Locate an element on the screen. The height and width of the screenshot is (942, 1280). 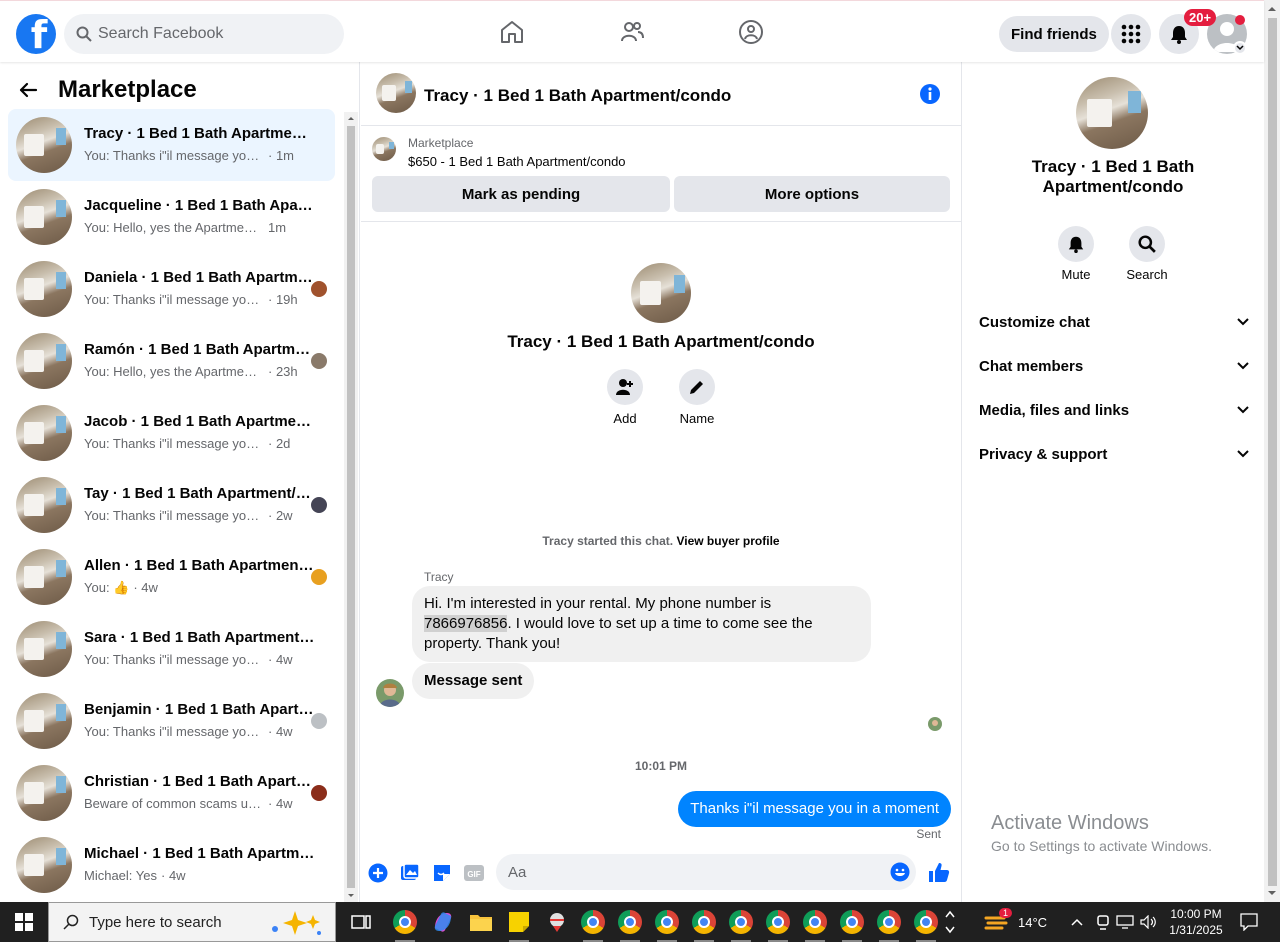
conversation-thumbnail is located at coordinates (44, 361).